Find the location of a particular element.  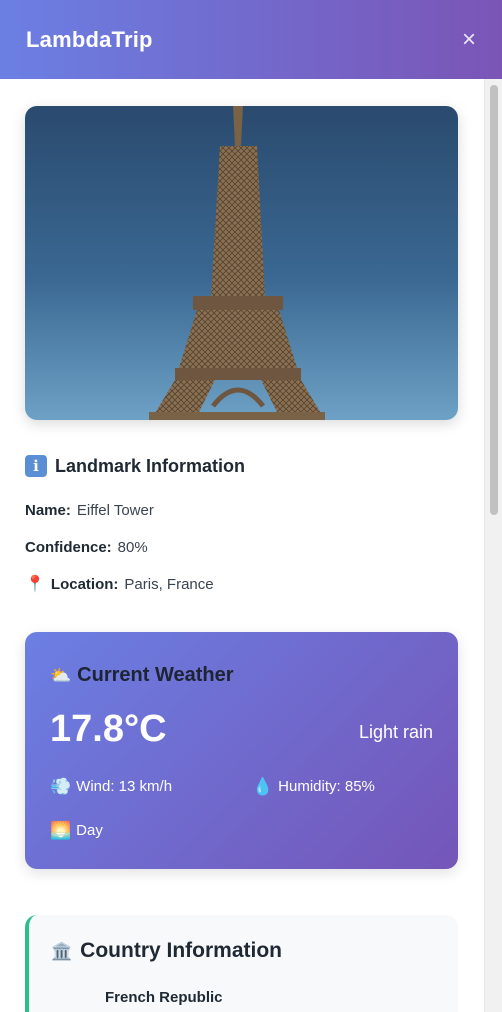

eiffel-tower-image is located at coordinates (237, 263).